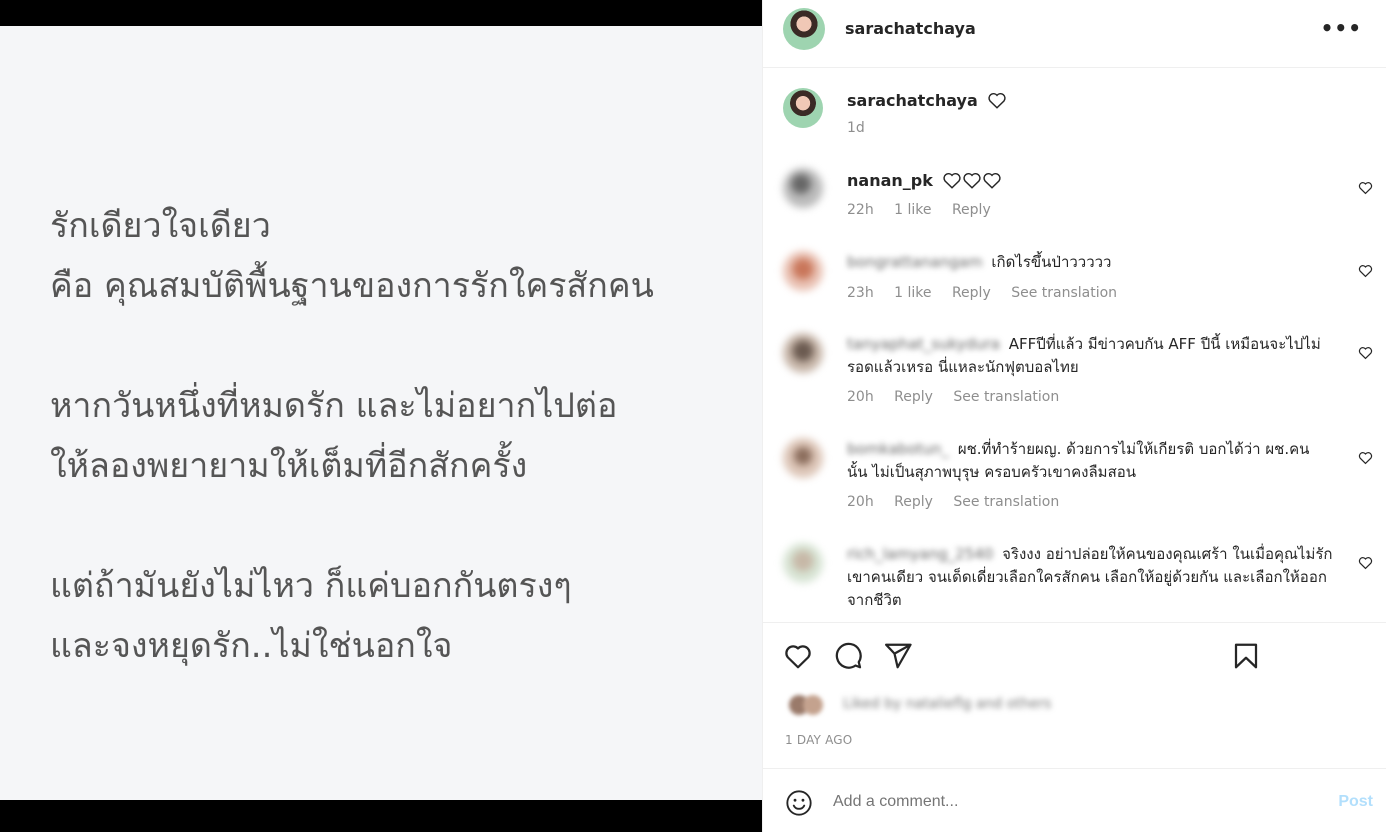  What do you see at coordinates (1051, 262) in the screenshot?
I see `comment-text: เกิดไรขึ้นป่าววววว` at bounding box center [1051, 262].